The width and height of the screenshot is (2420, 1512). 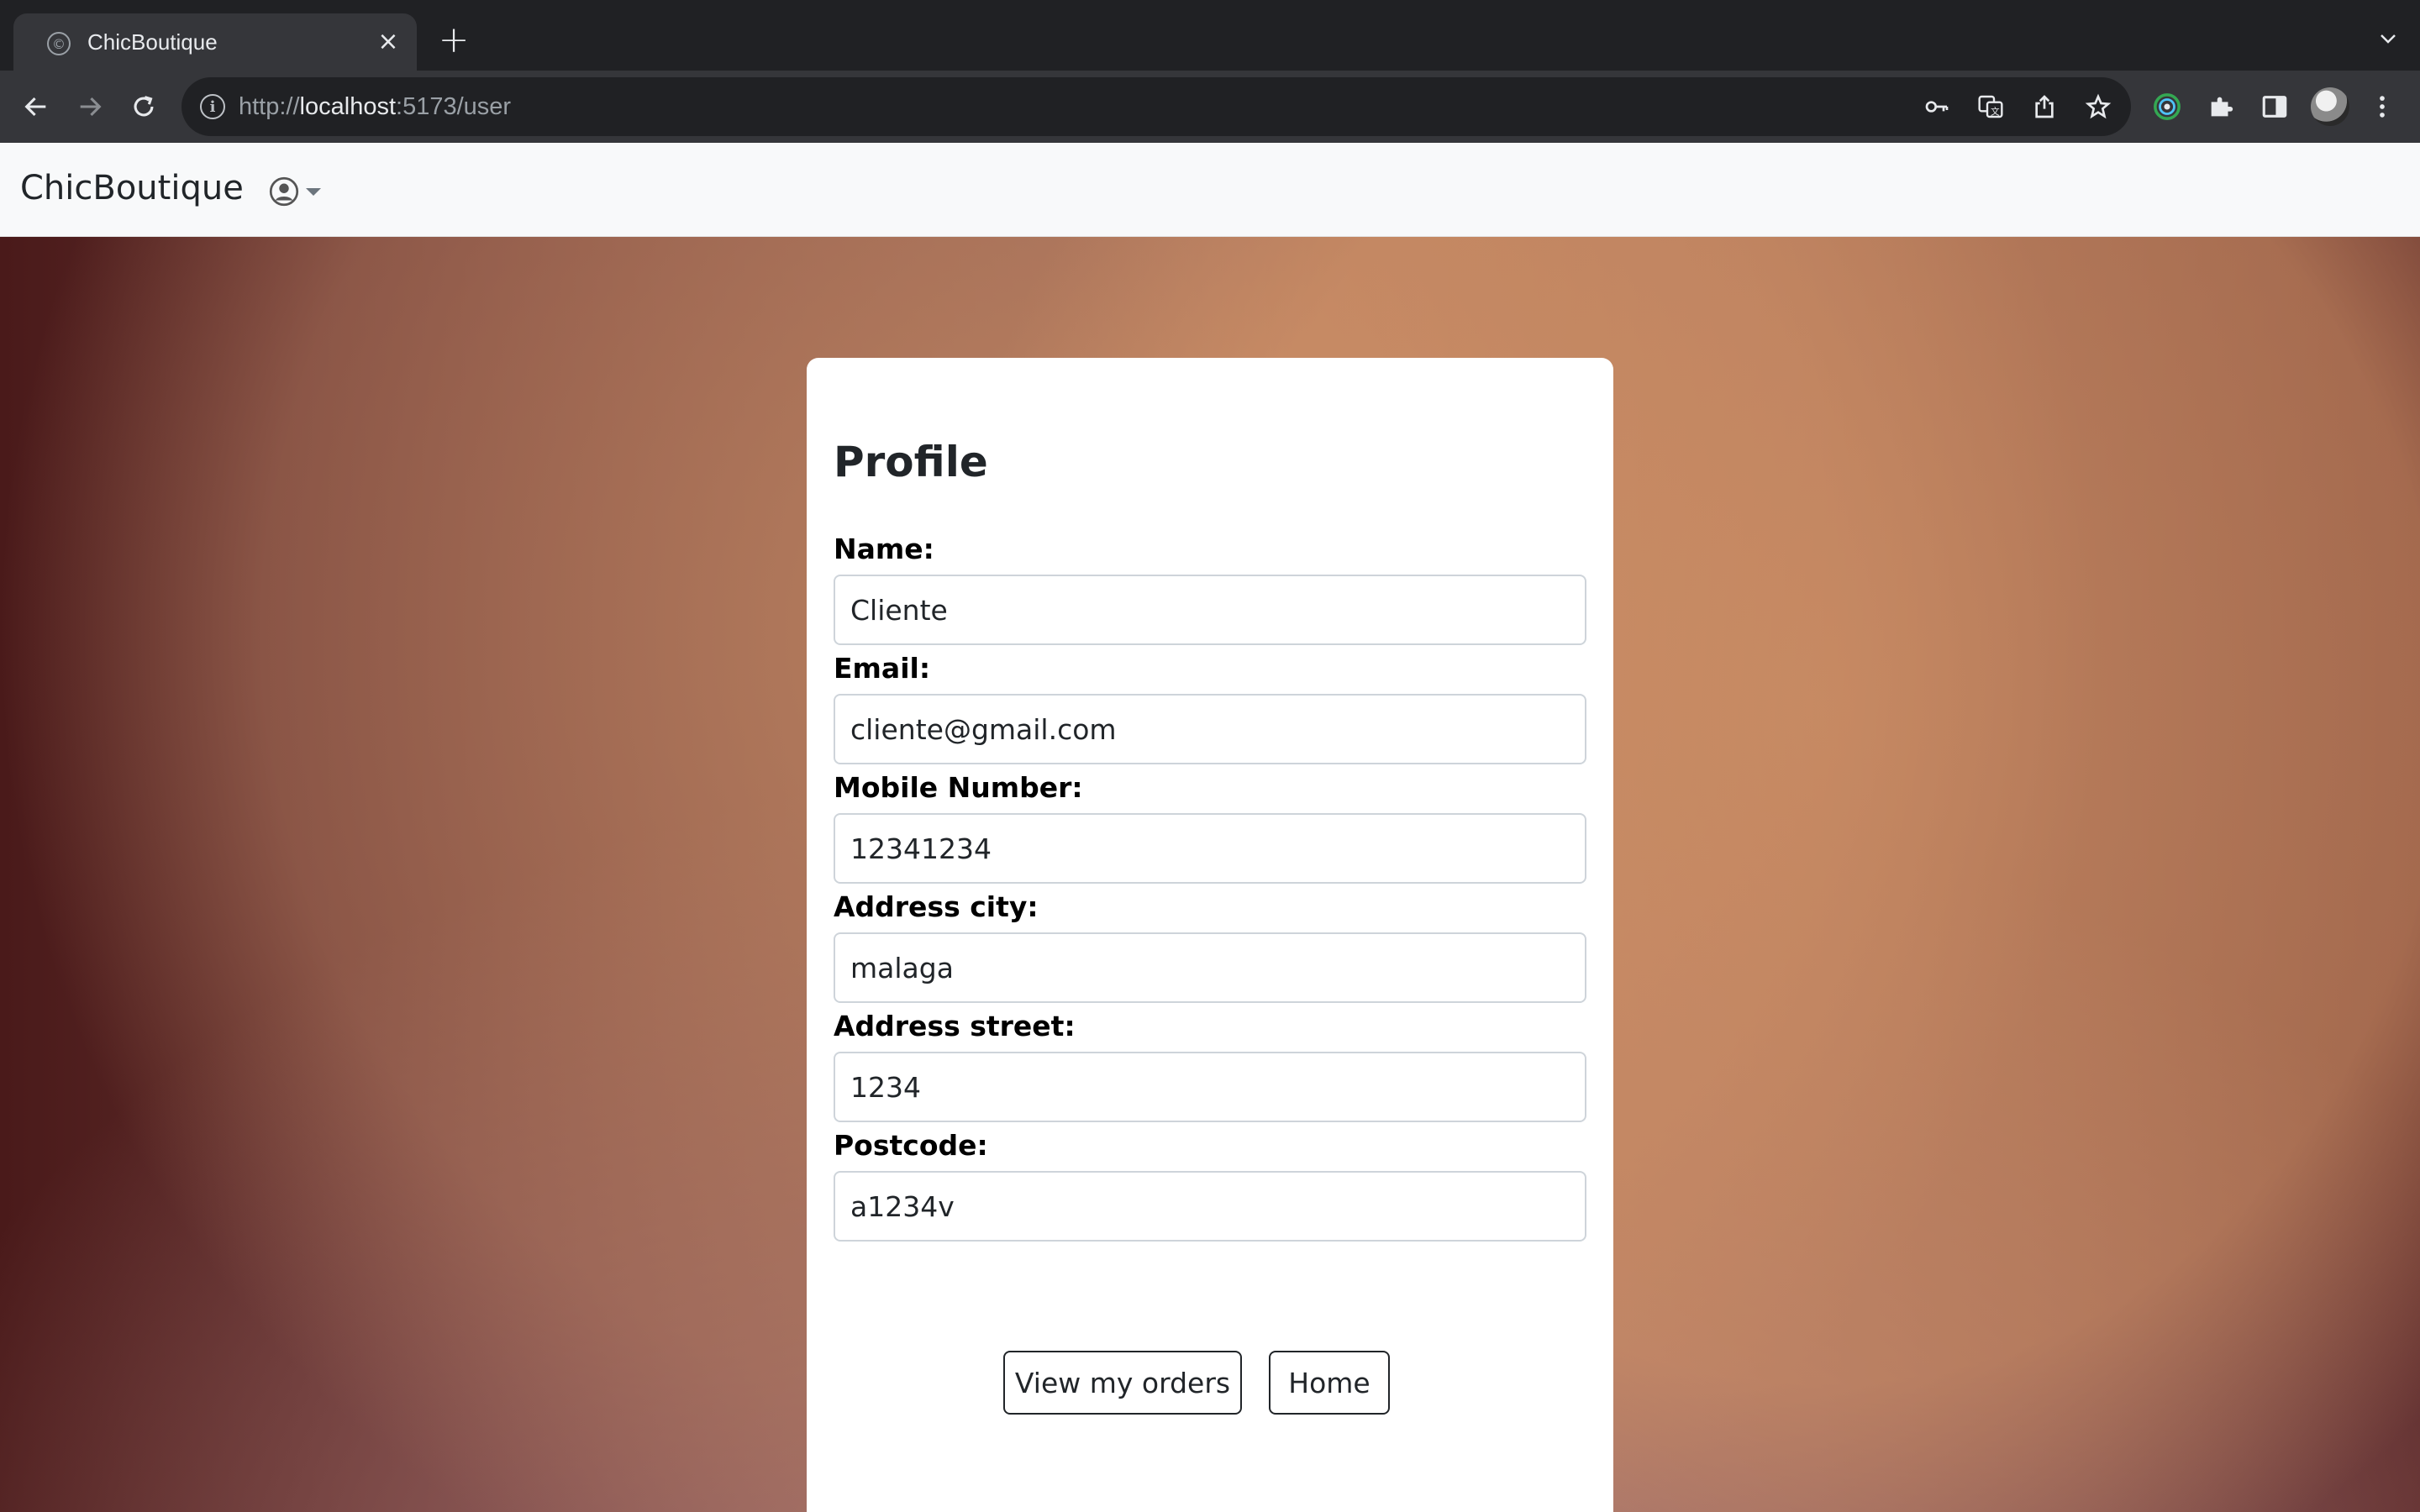 I want to click on brand-link: ChicBoutique, so click(x=132, y=188).